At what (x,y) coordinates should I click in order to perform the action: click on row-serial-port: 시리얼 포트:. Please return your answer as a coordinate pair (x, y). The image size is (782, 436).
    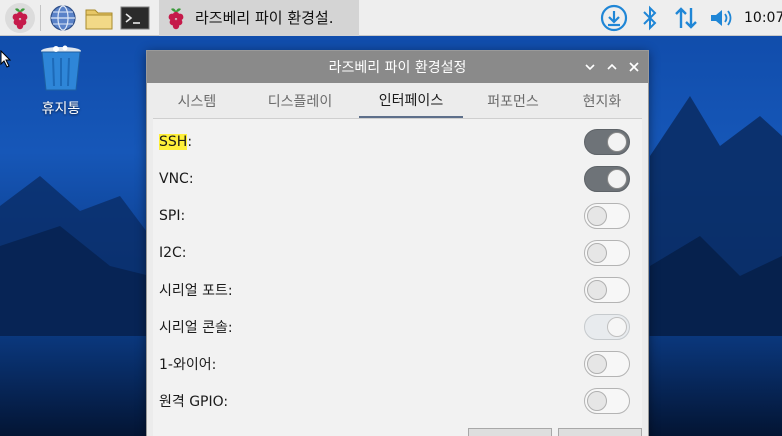
    Looking at the image, I should click on (397, 289).